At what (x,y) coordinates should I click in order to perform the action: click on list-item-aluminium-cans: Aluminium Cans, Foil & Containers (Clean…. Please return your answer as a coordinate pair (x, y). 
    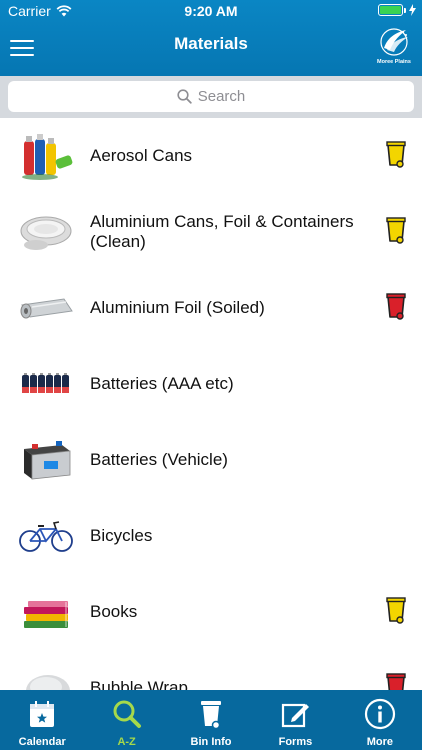
    Looking at the image, I should click on (211, 232).